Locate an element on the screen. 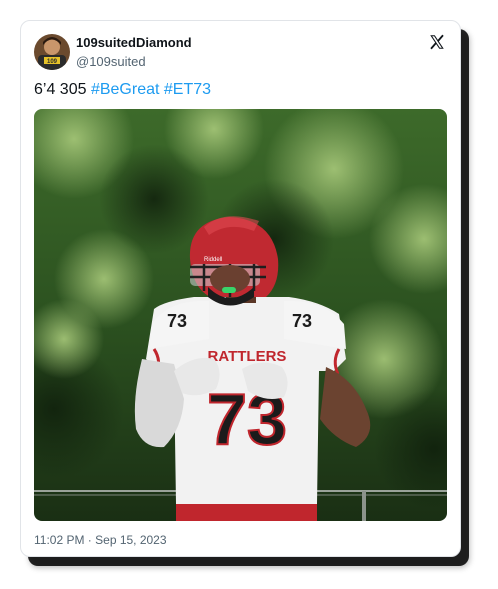 The image size is (498, 589). helmet-decal: Riddell is located at coordinates (213, 260).